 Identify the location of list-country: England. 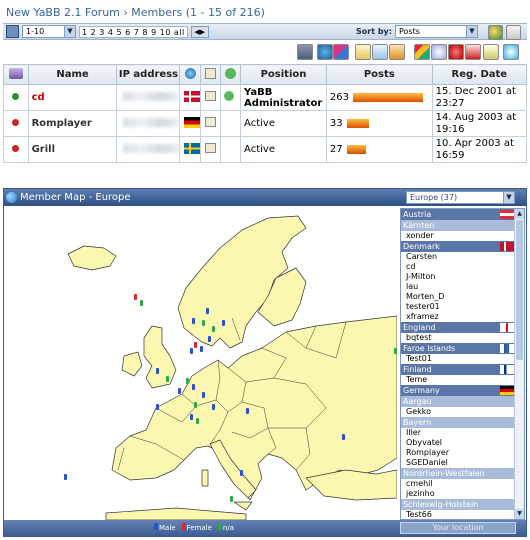
(458, 327).